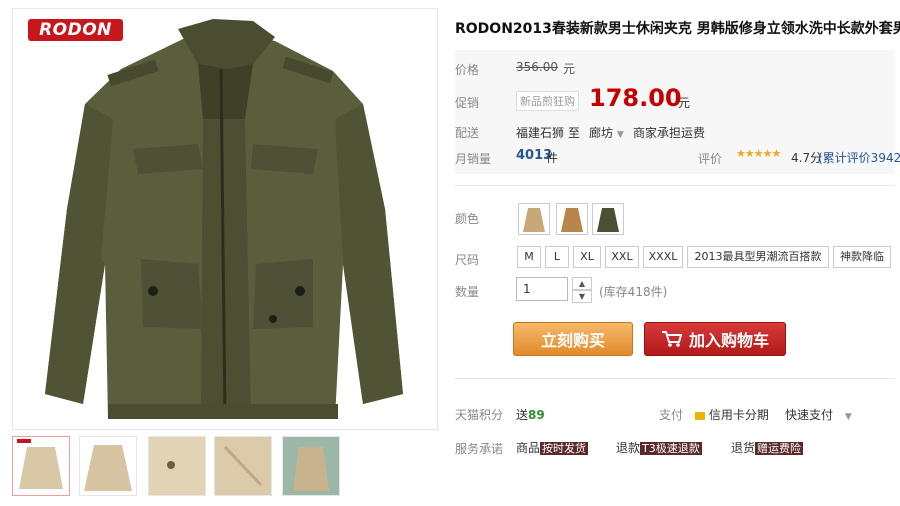  What do you see at coordinates (758, 257) in the screenshot?
I see `size-option-style: 2013最具型男潮流百搭款` at bounding box center [758, 257].